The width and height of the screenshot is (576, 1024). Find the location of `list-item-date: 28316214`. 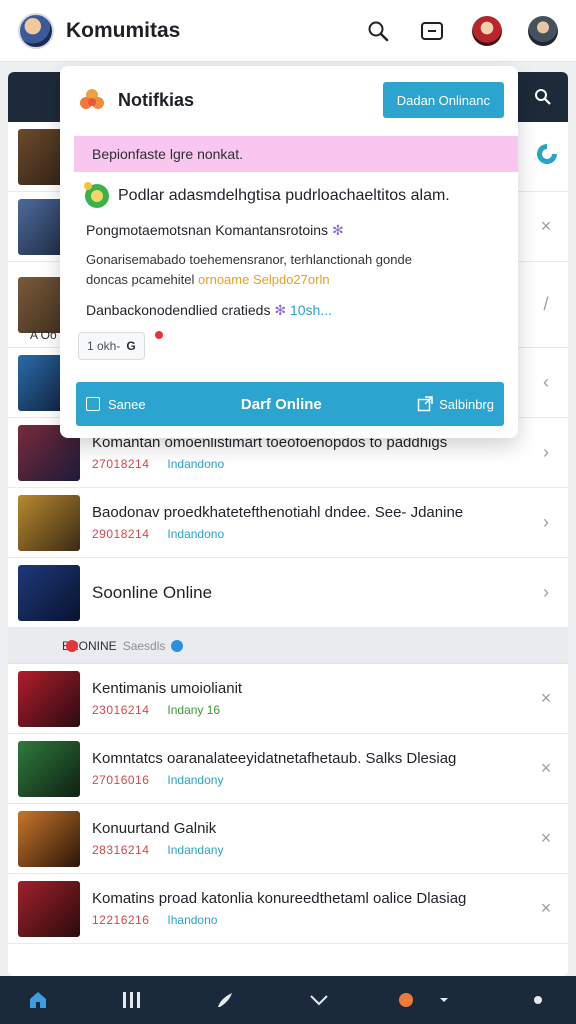

list-item-date: 28316214 is located at coordinates (121, 850).